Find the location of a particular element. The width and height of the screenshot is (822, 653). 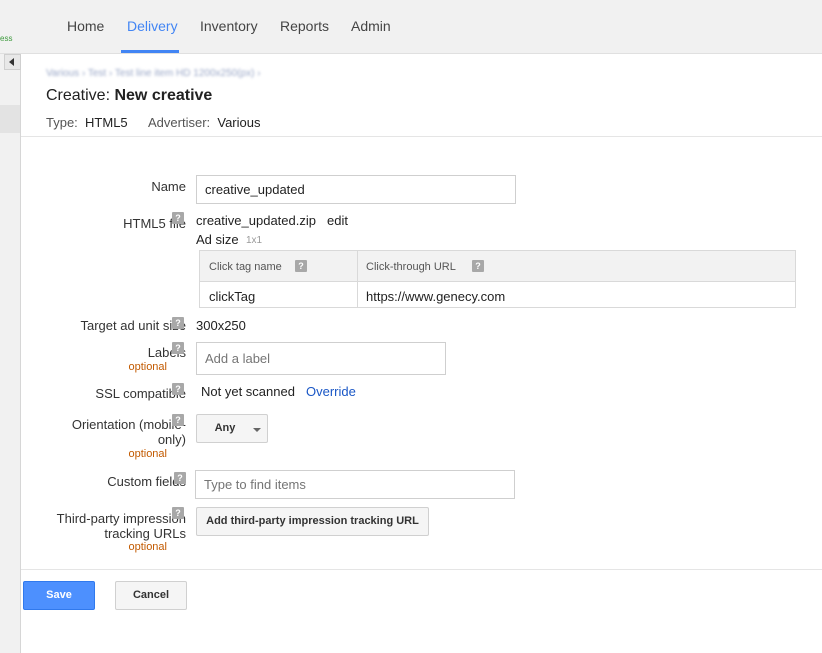

orientation-label-line1: Orientation (mobile- is located at coordinates (128, 424).